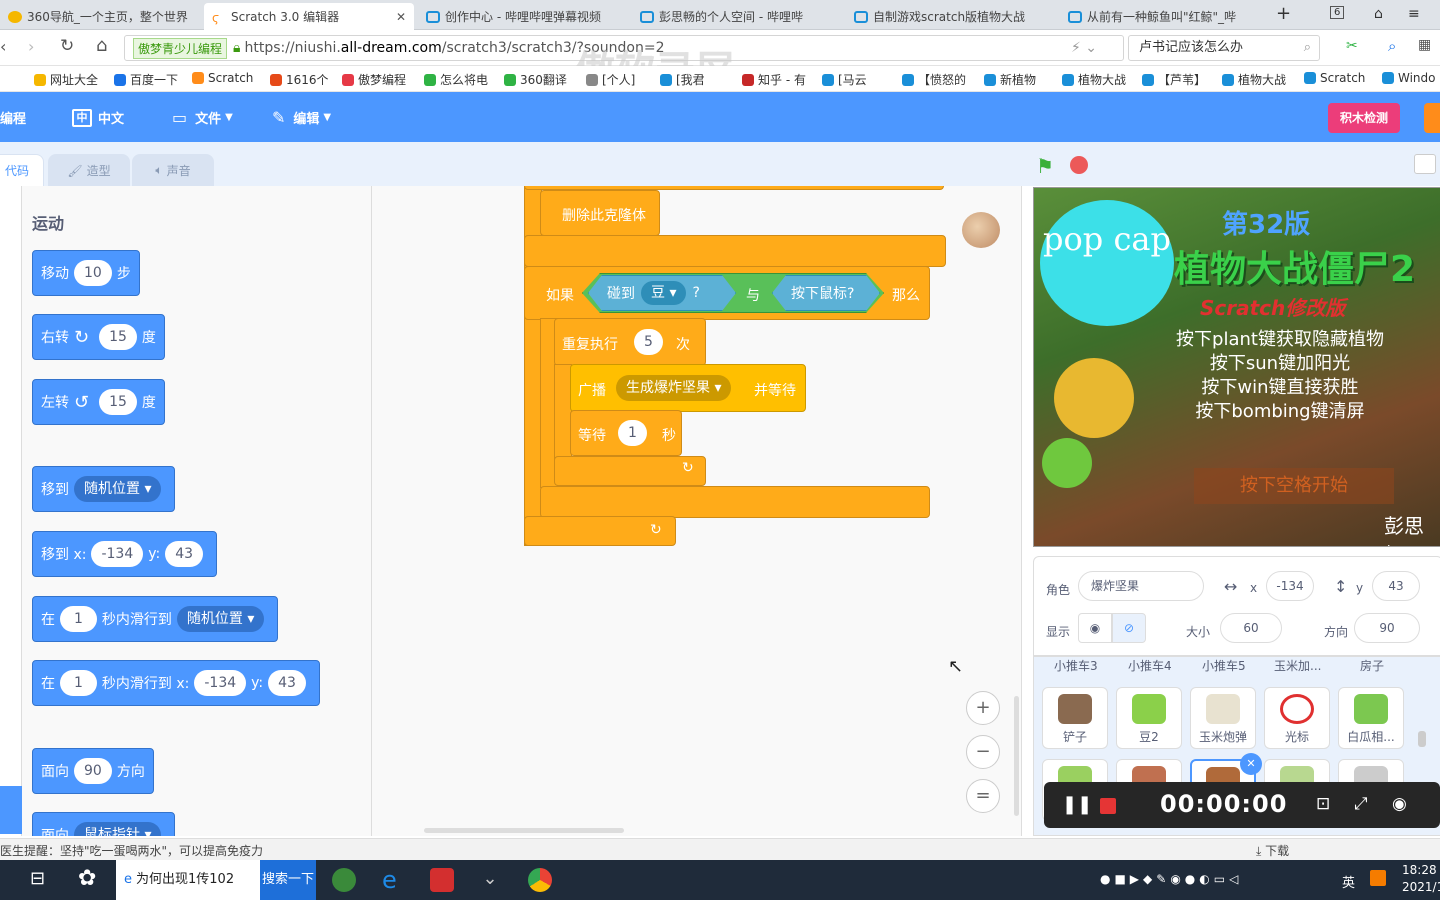  I want to click on green-flag-icon: ⚑, so click(1045, 166).